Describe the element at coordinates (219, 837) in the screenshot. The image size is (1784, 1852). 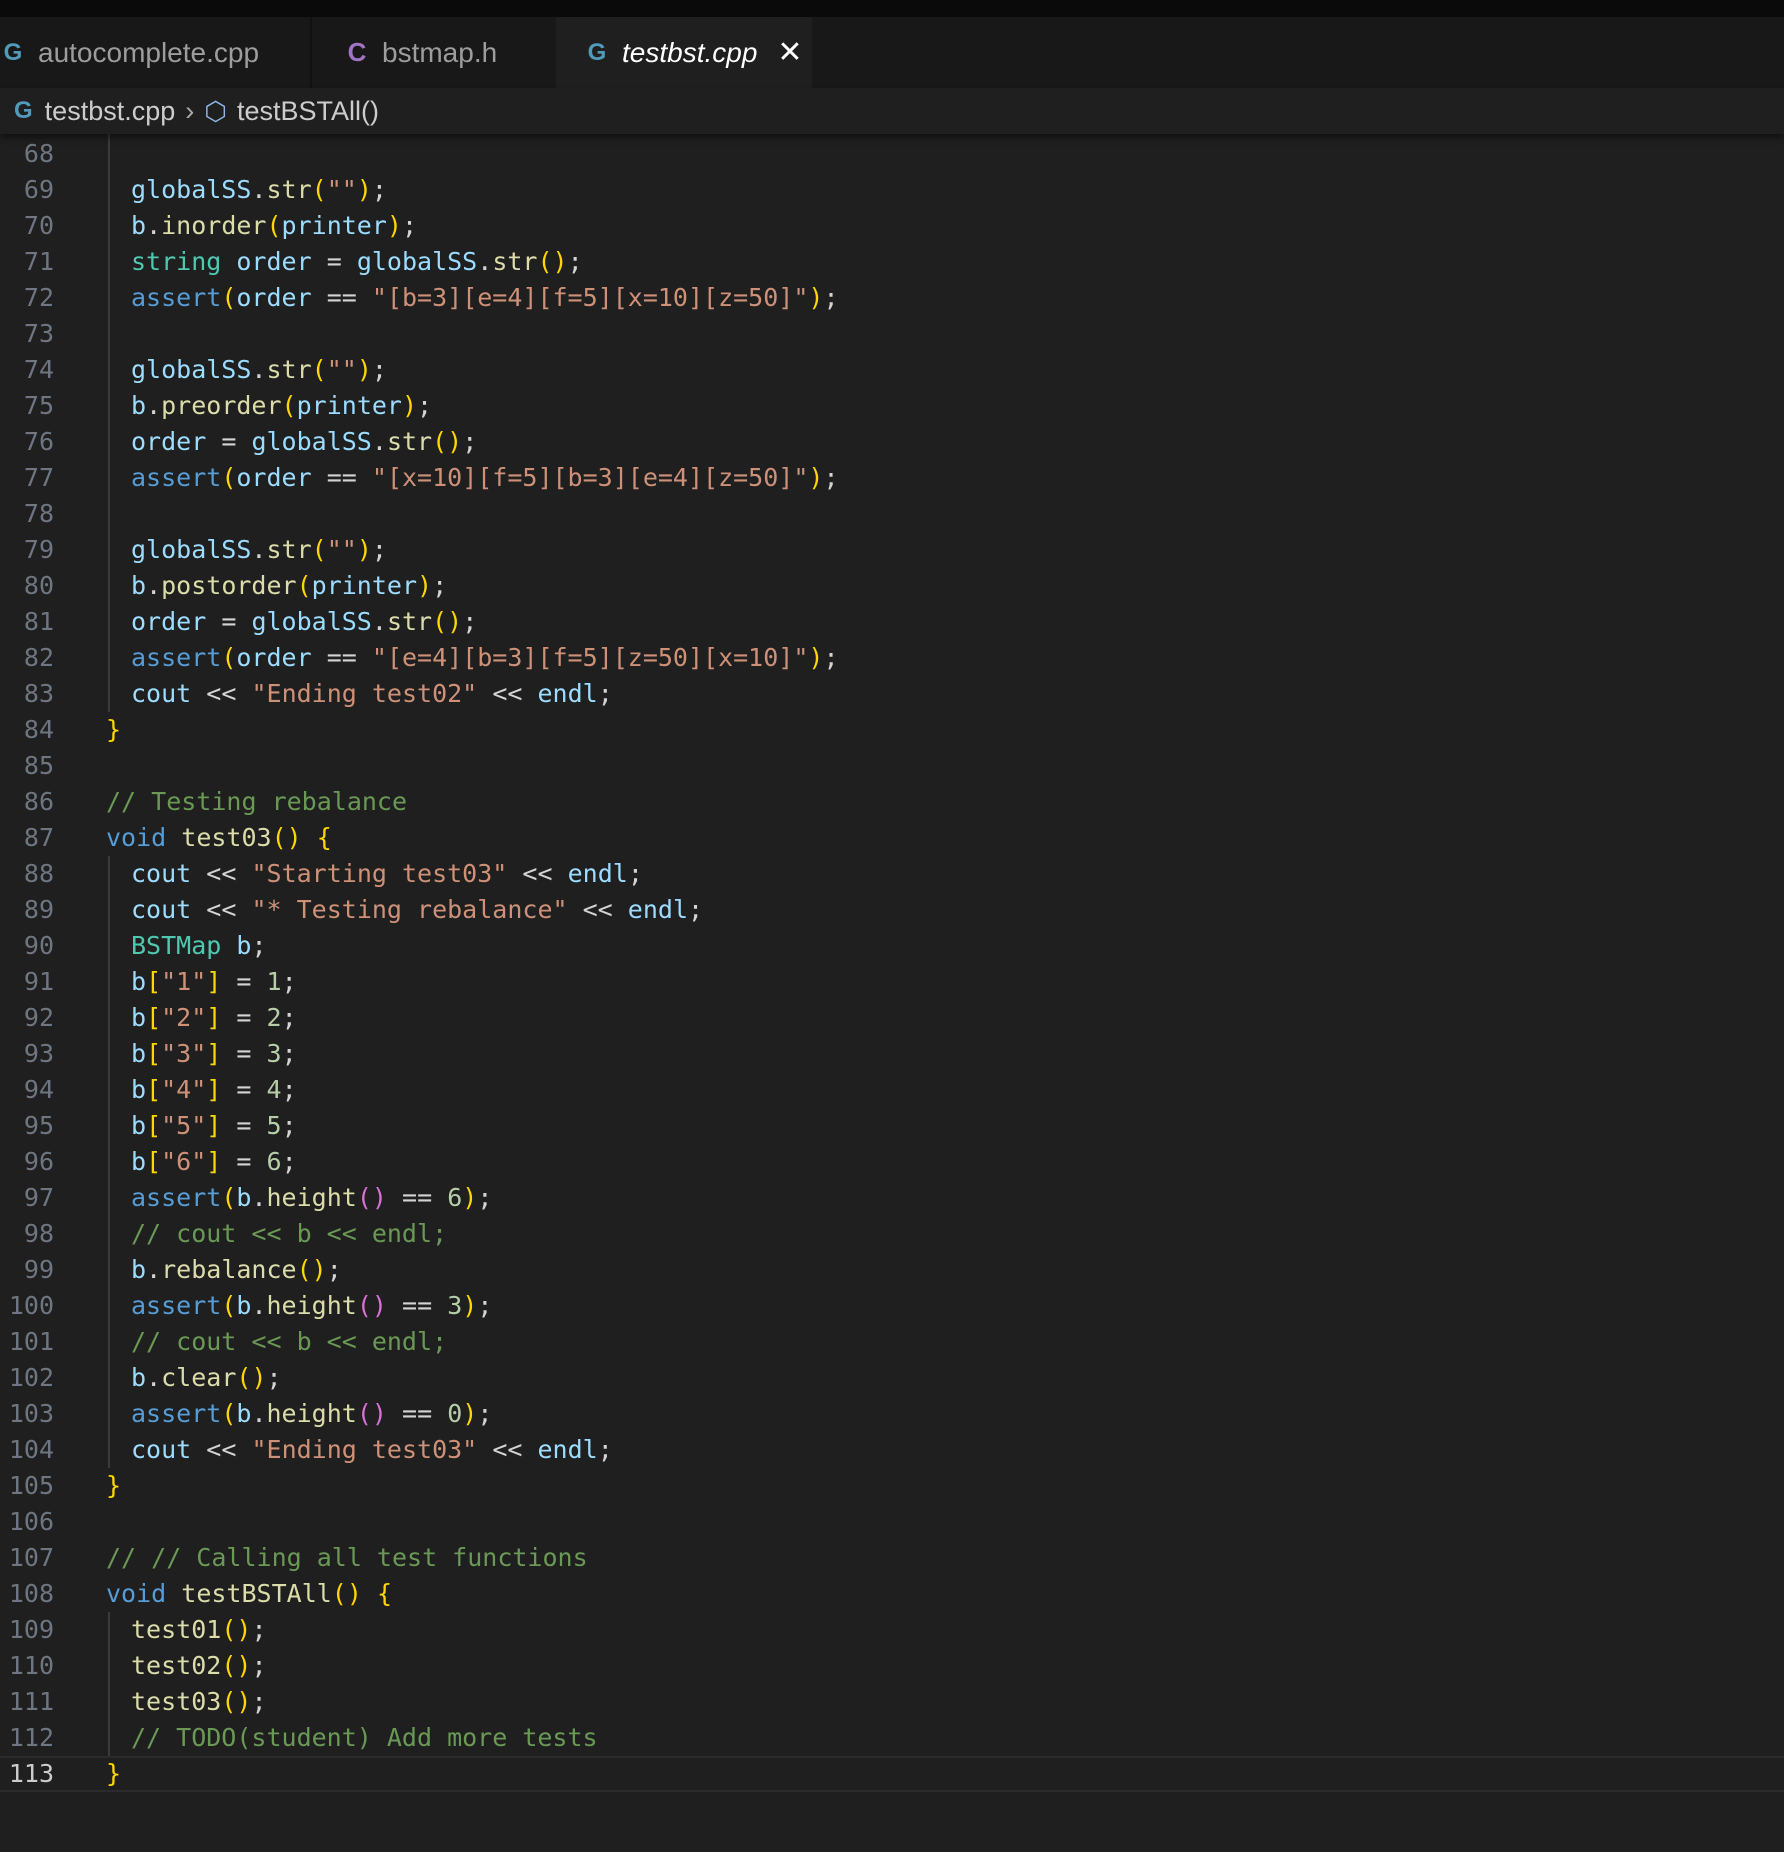
I see `line-code: void test03() {` at that location.